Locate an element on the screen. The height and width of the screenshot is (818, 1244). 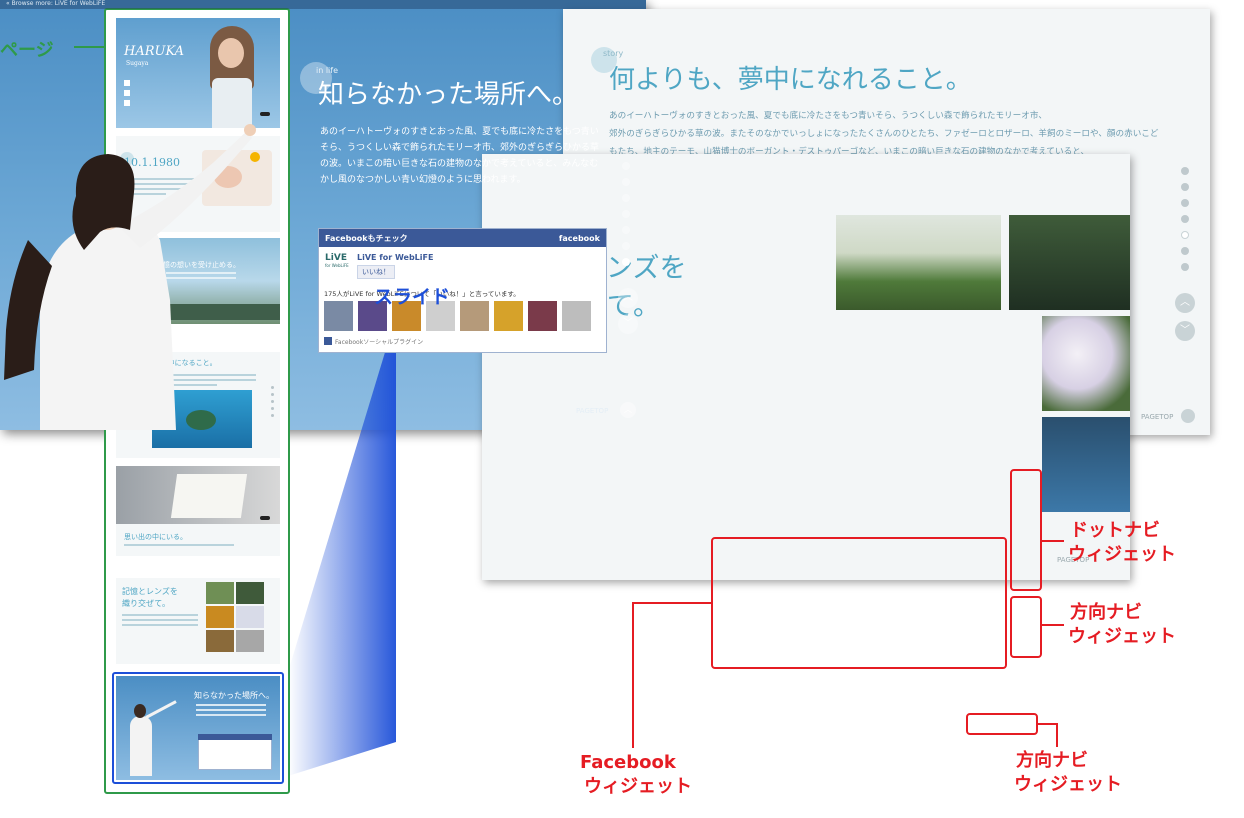
back-slide-arrow-down: ﹀ is located at coordinates (1185, 331).